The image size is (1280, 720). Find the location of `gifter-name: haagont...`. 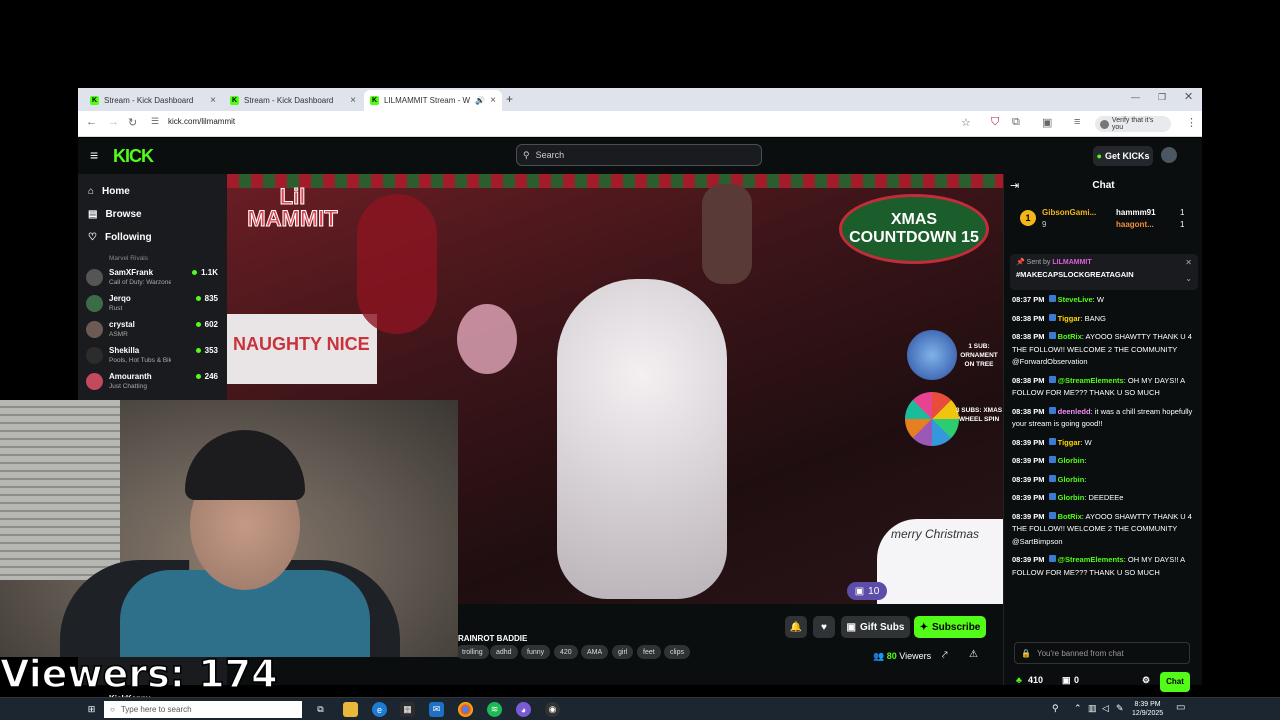

gifter-name: haagont... is located at coordinates (1135, 224).